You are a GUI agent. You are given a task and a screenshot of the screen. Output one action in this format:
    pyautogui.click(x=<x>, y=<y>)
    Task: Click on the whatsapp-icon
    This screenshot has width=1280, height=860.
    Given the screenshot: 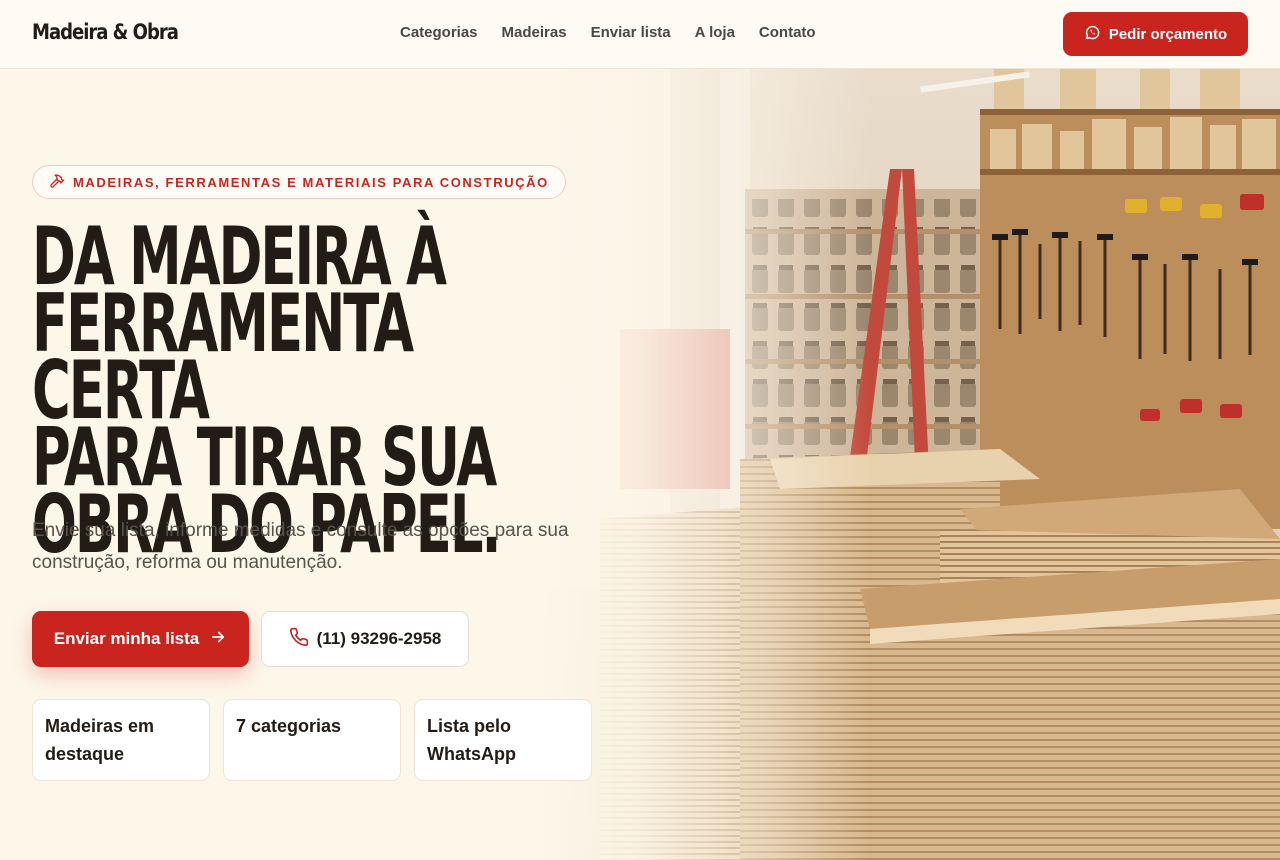 What is the action you would take?
    pyautogui.click(x=1092, y=34)
    